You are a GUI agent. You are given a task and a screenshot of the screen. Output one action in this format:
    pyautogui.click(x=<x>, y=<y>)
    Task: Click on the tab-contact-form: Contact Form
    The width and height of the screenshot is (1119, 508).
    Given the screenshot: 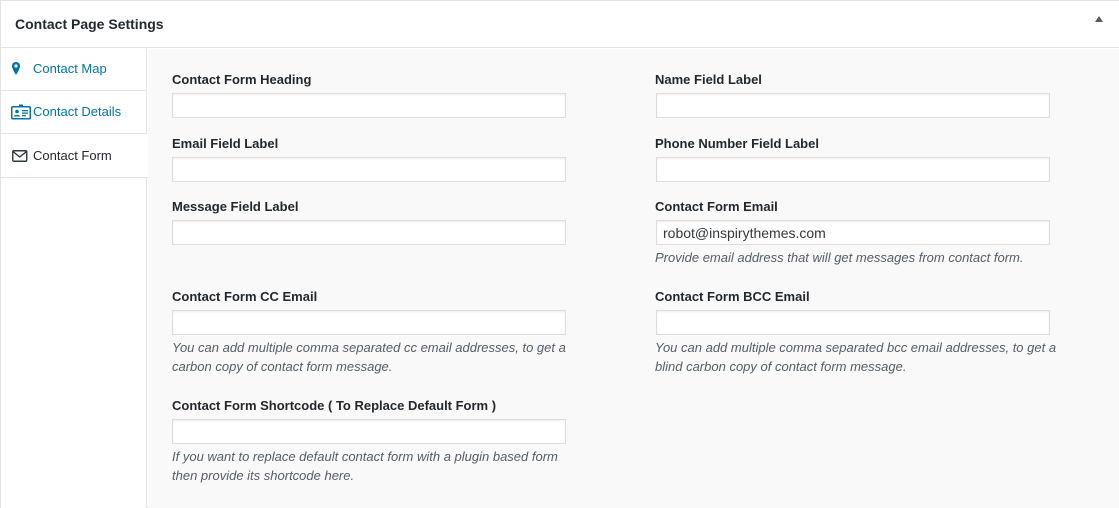 What is the action you would take?
    pyautogui.click(x=74, y=156)
    